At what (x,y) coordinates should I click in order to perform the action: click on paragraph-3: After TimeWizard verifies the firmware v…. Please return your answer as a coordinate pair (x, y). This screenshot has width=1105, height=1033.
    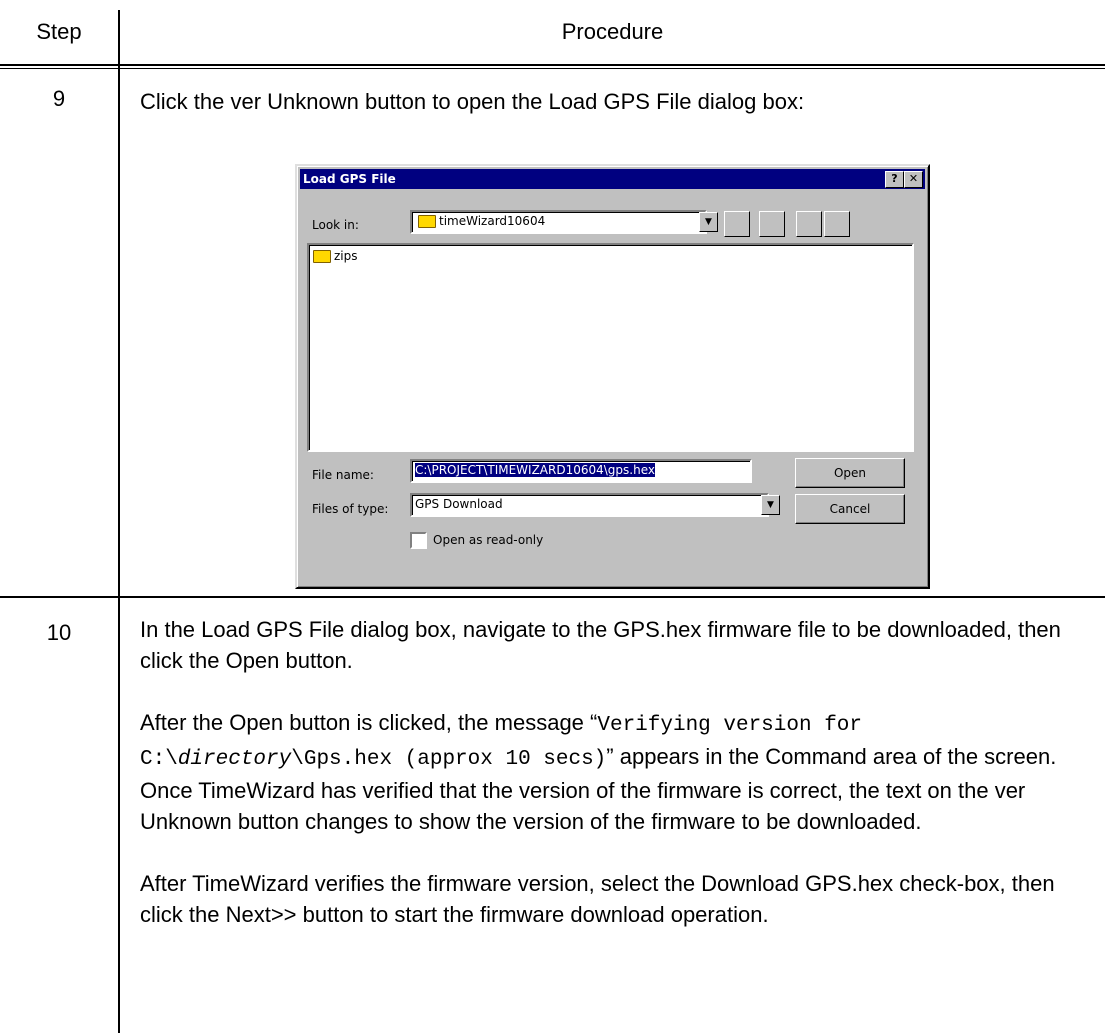
    Looking at the image, I should click on (597, 899).